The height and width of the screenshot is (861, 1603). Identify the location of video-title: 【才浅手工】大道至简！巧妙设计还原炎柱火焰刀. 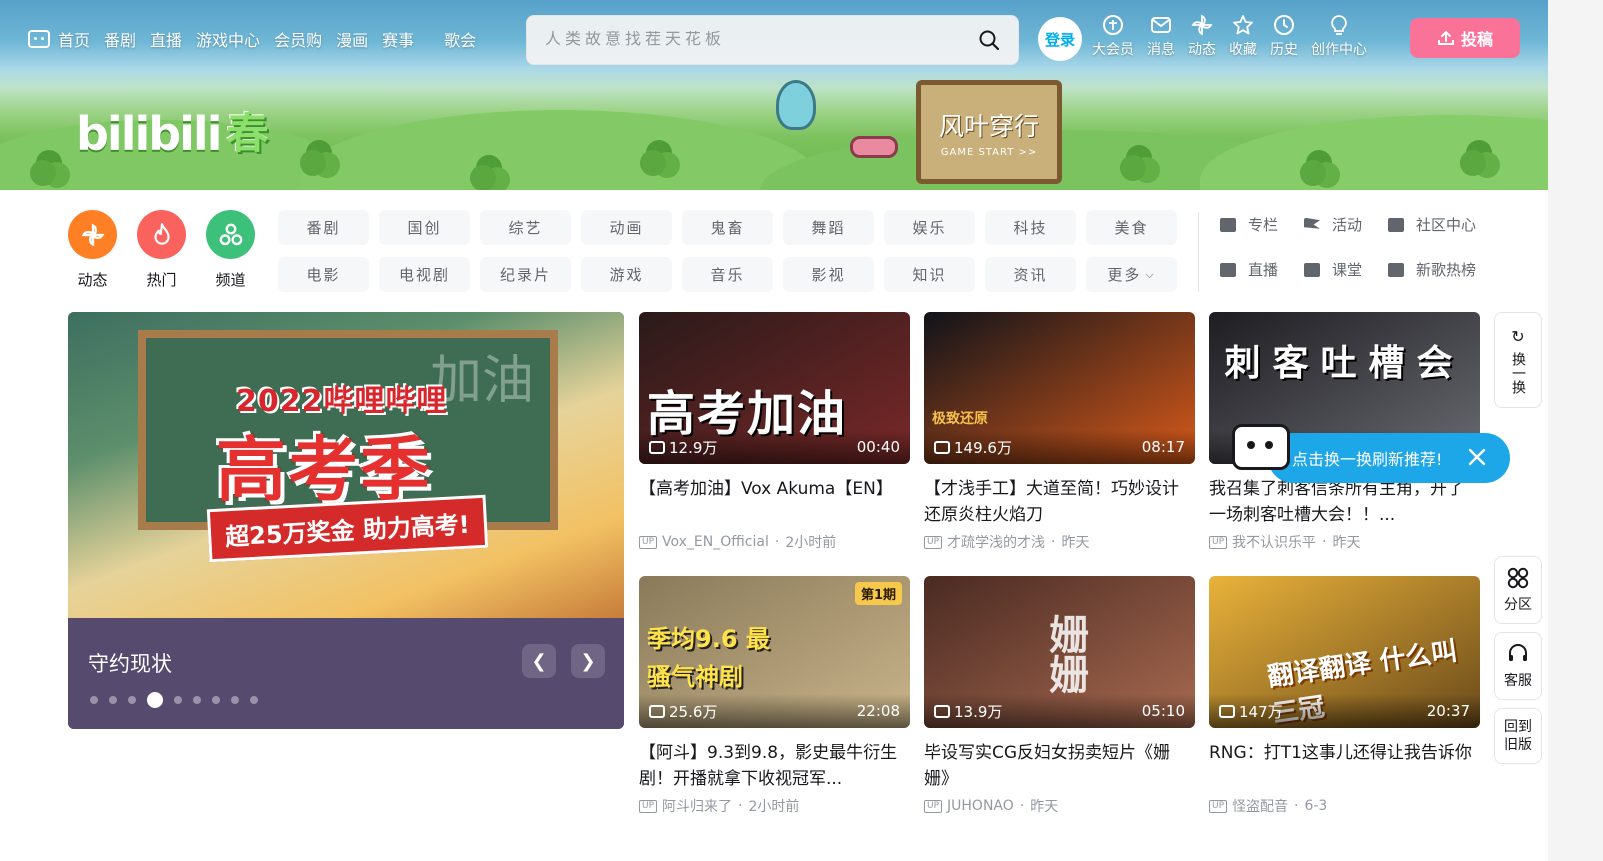
(1059, 502).